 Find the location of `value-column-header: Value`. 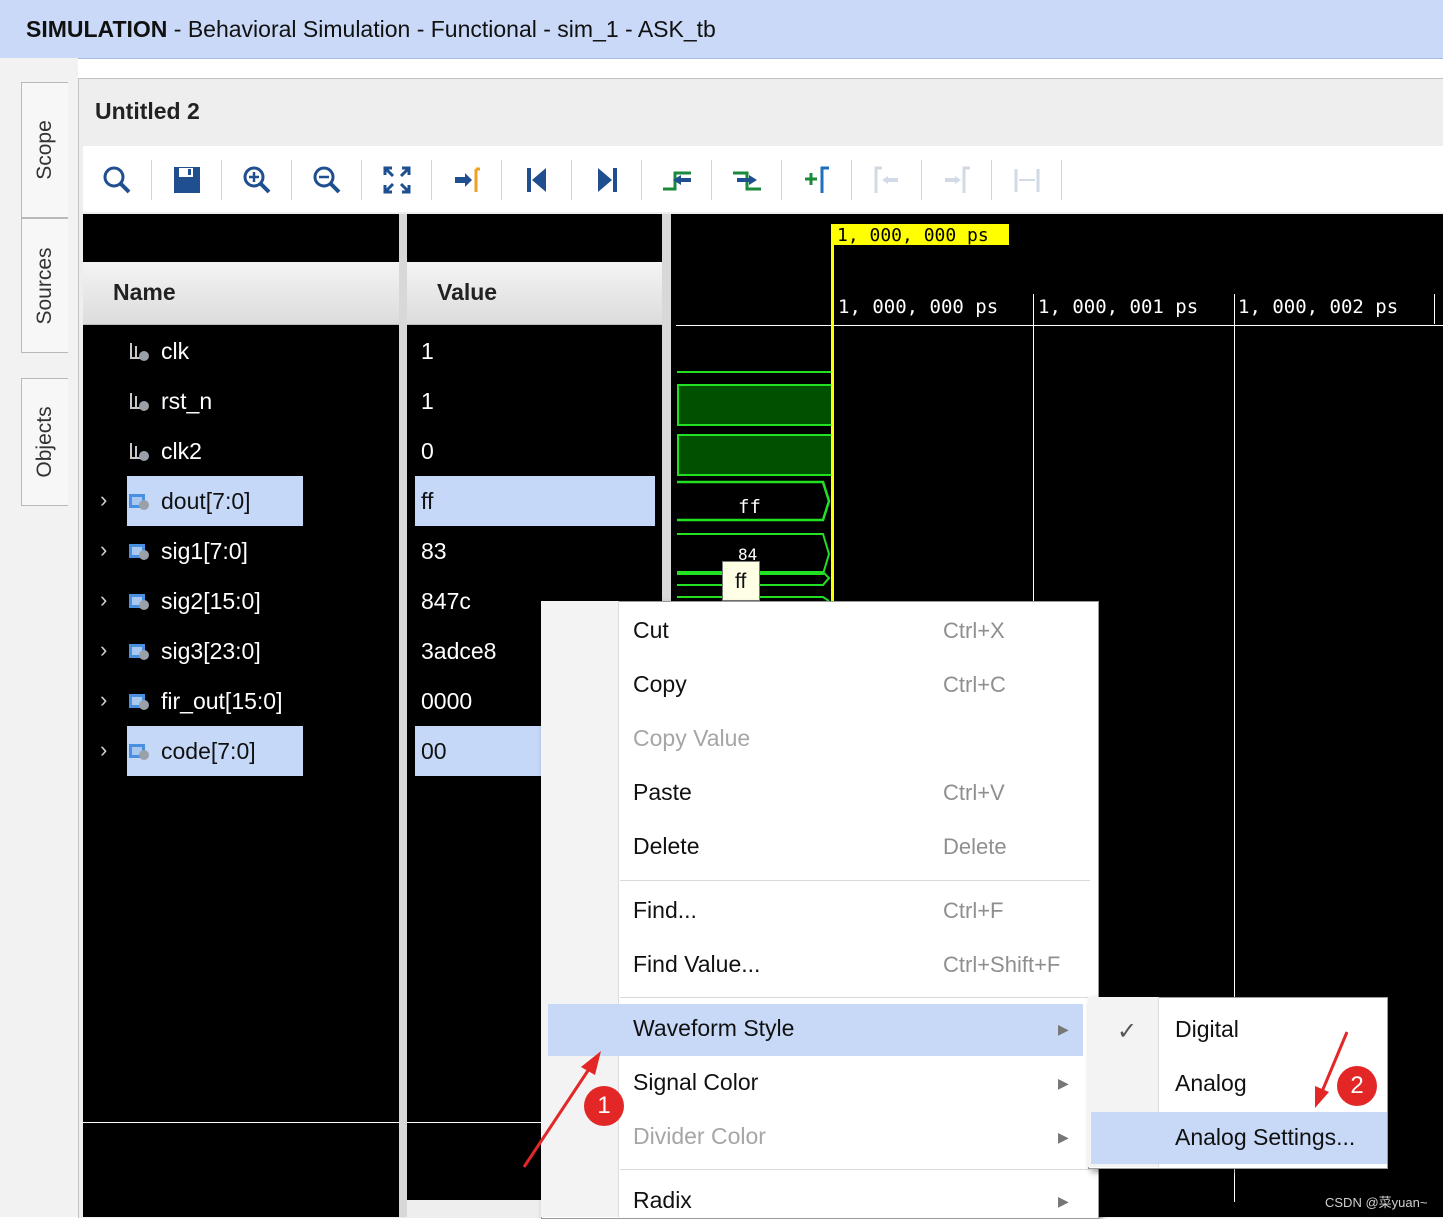

value-column-header: Value is located at coordinates (534, 293).